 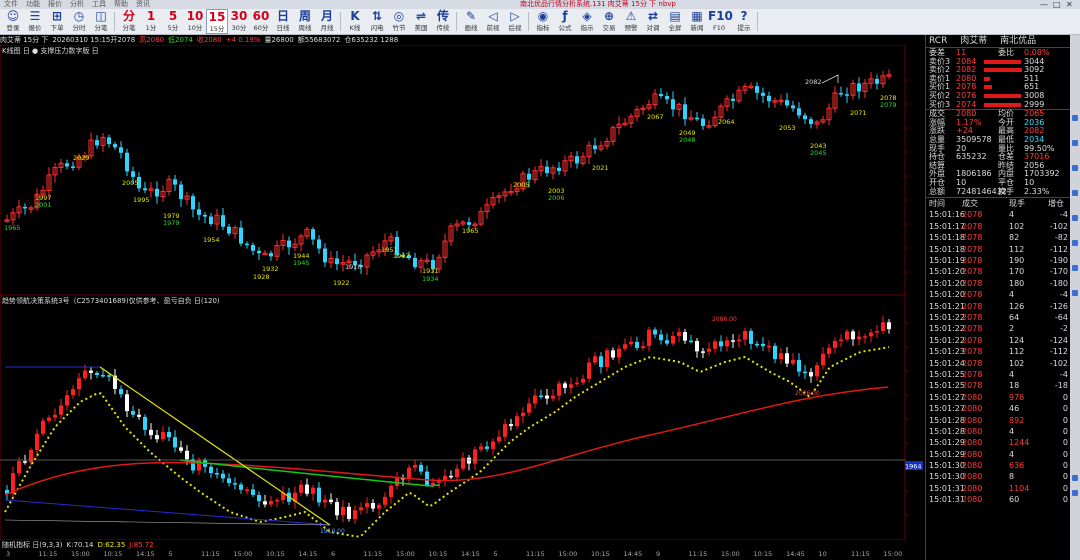 What do you see at coordinates (998, 271) in the screenshot?
I see `tick-row: 15:01:20 2078 170 -170` at bounding box center [998, 271].